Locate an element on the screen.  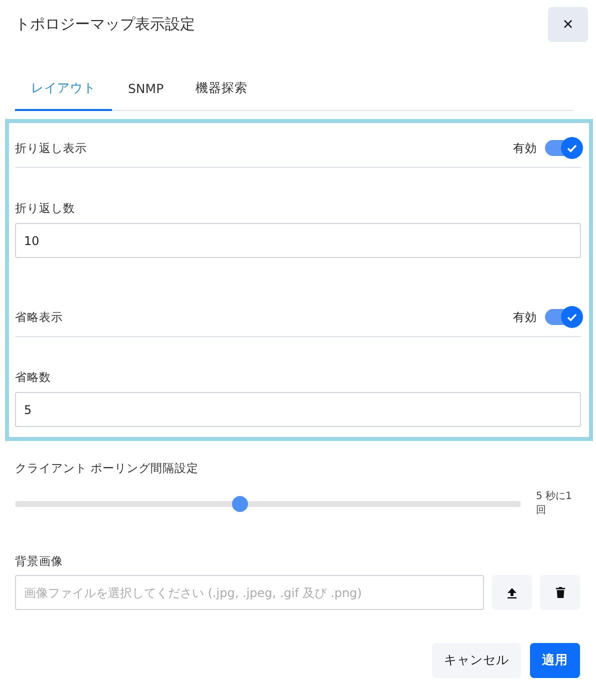
number-input-field: 10 is located at coordinates (298, 240).